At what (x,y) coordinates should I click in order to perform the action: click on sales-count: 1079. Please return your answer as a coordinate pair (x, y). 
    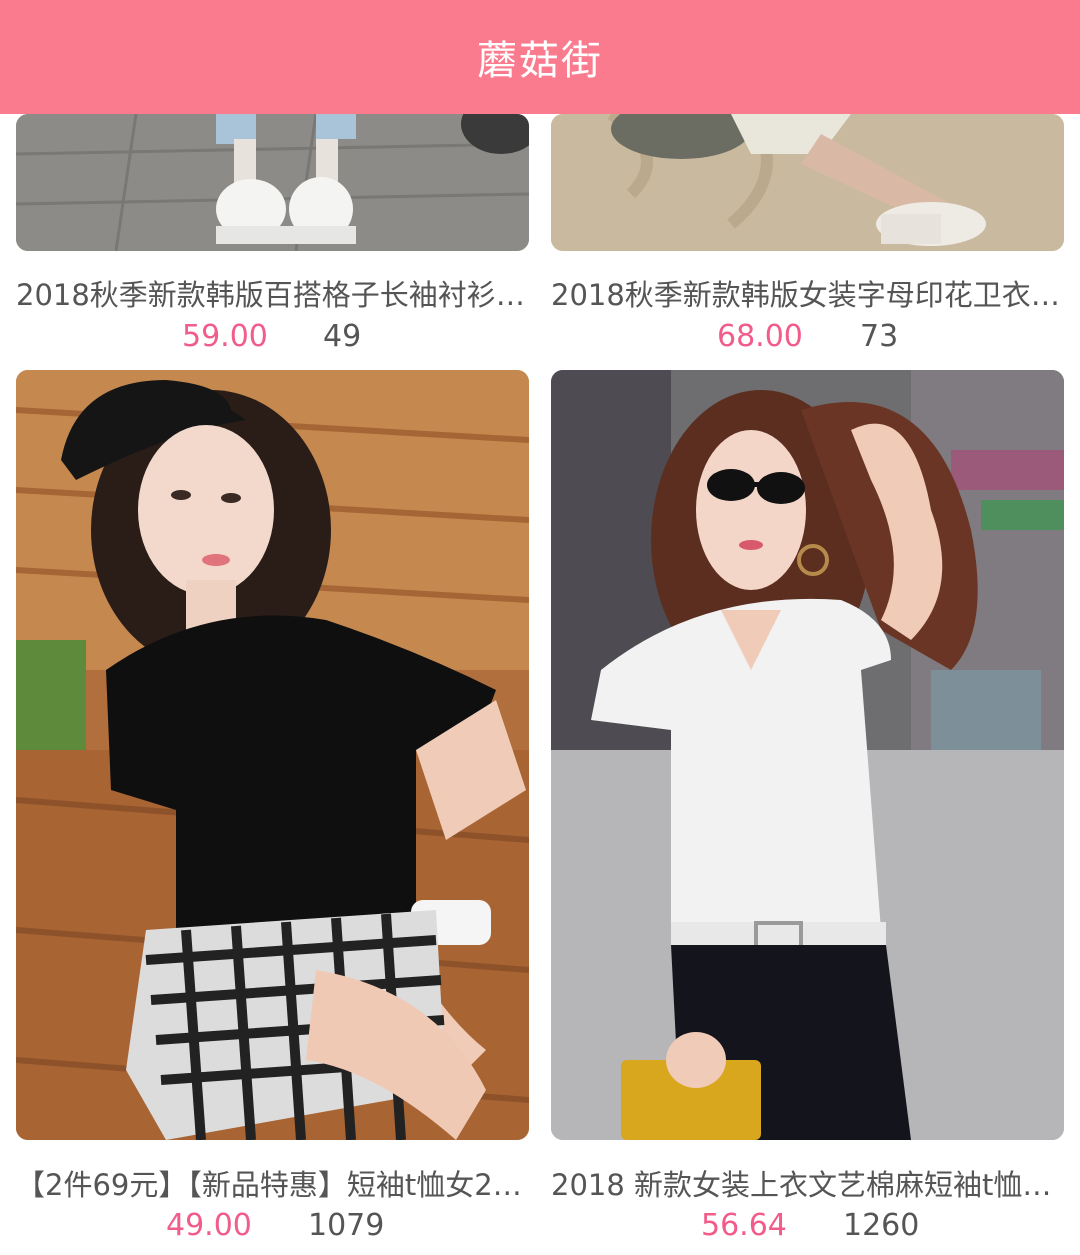
    Looking at the image, I should click on (346, 1225).